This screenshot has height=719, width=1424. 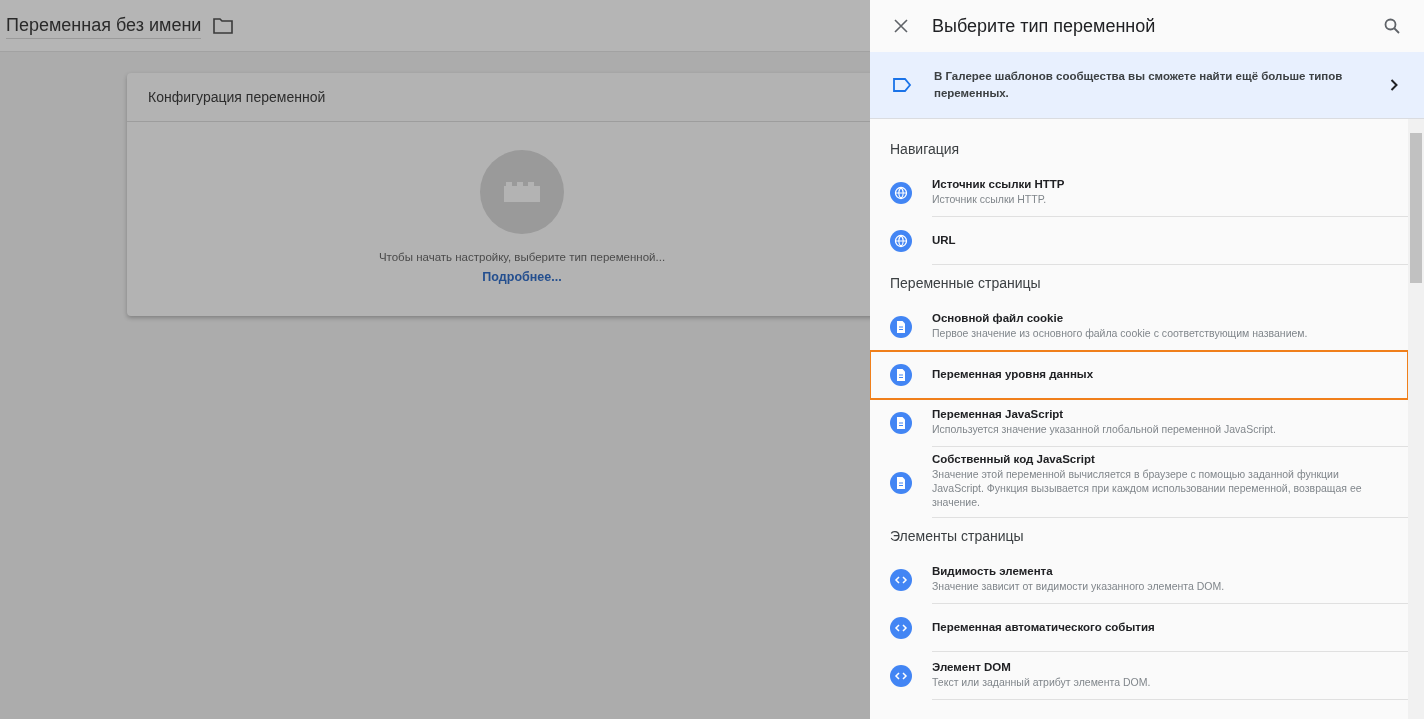 What do you see at coordinates (990, 198) in the screenshot?
I see `item-description: Источник ссылки HTTP.` at bounding box center [990, 198].